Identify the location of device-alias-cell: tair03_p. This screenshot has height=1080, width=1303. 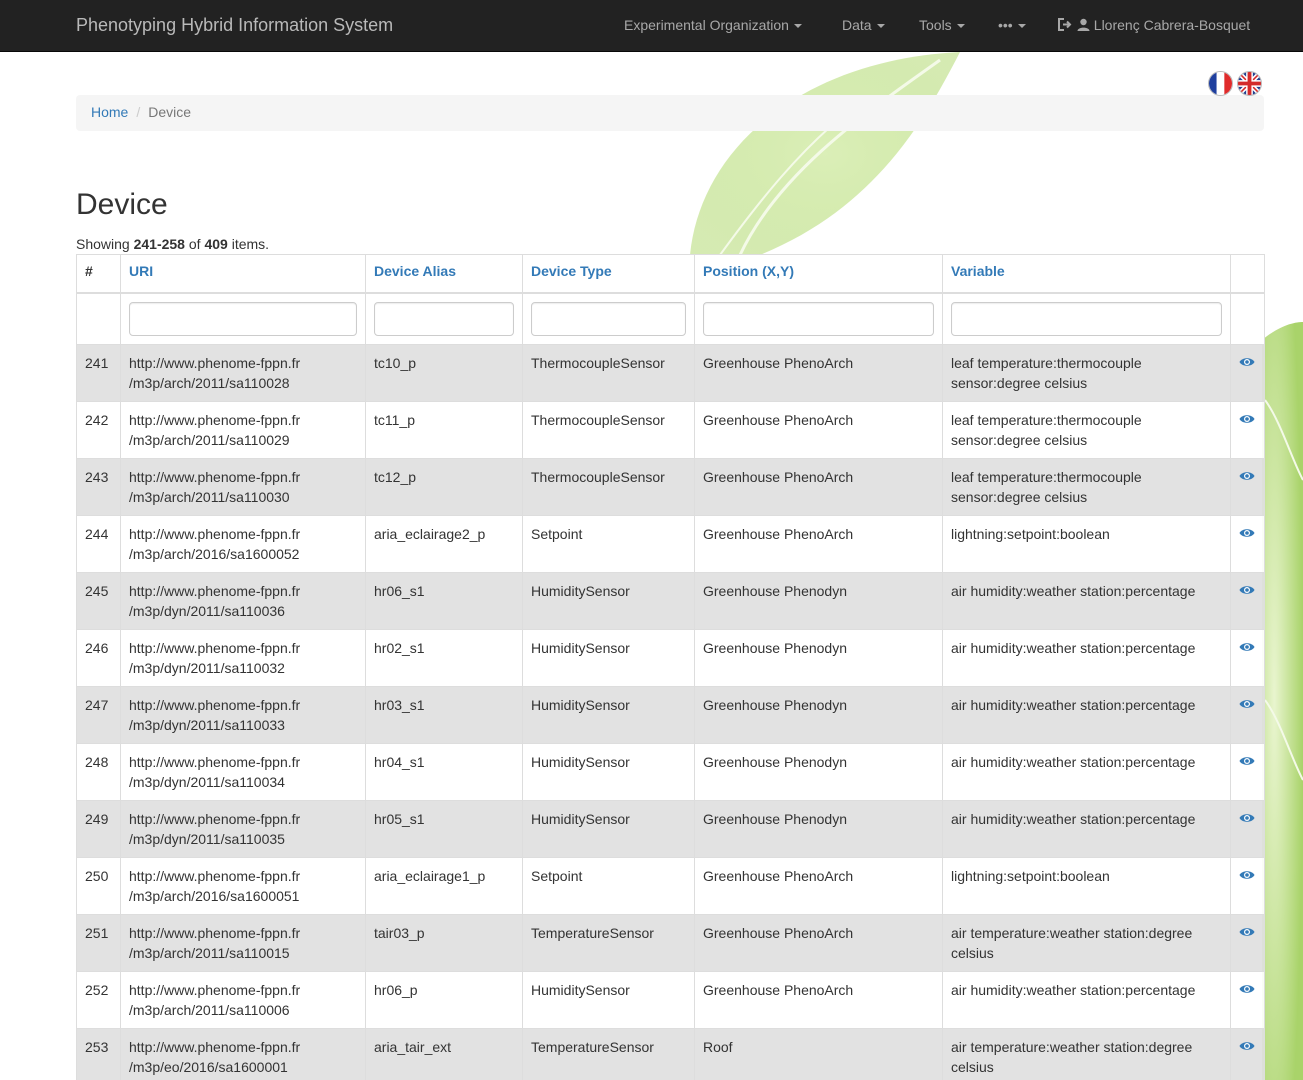
(444, 942).